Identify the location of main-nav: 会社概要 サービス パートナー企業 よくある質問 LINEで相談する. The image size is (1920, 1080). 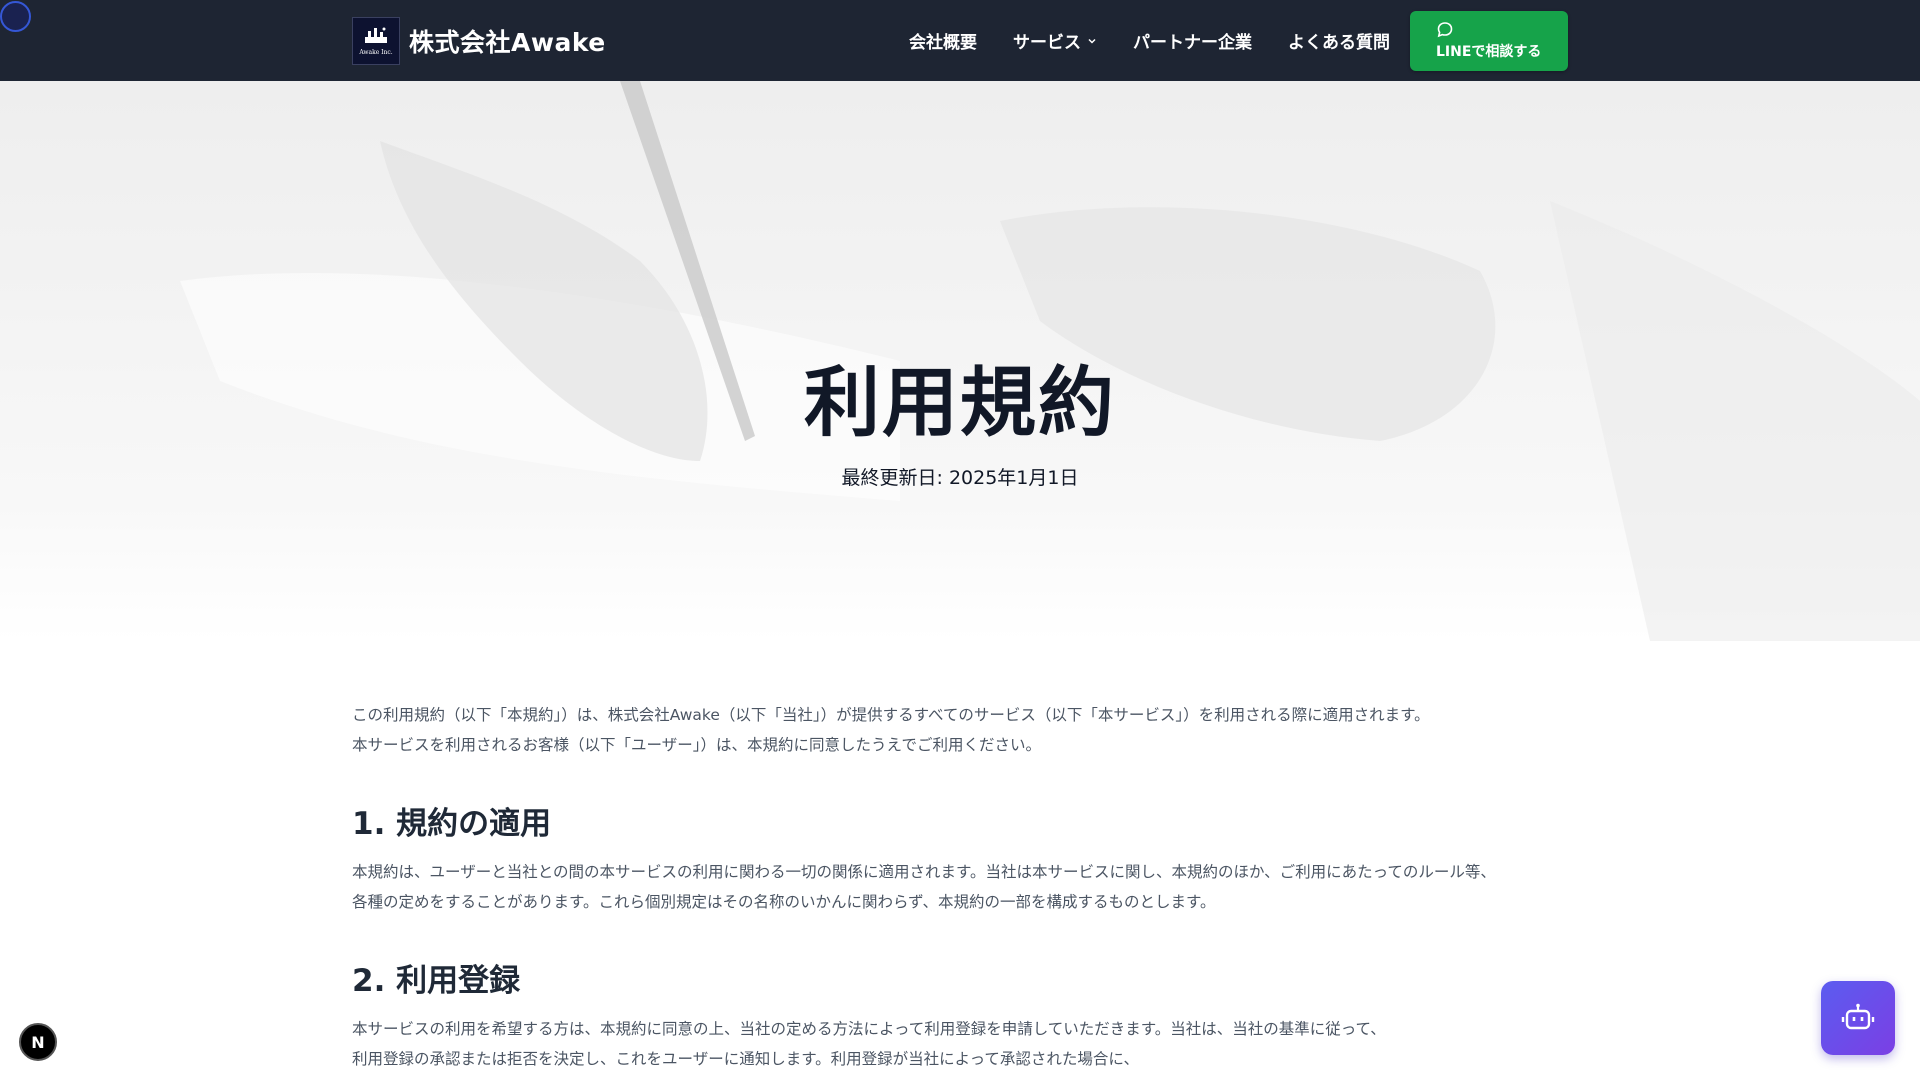
(1238, 40).